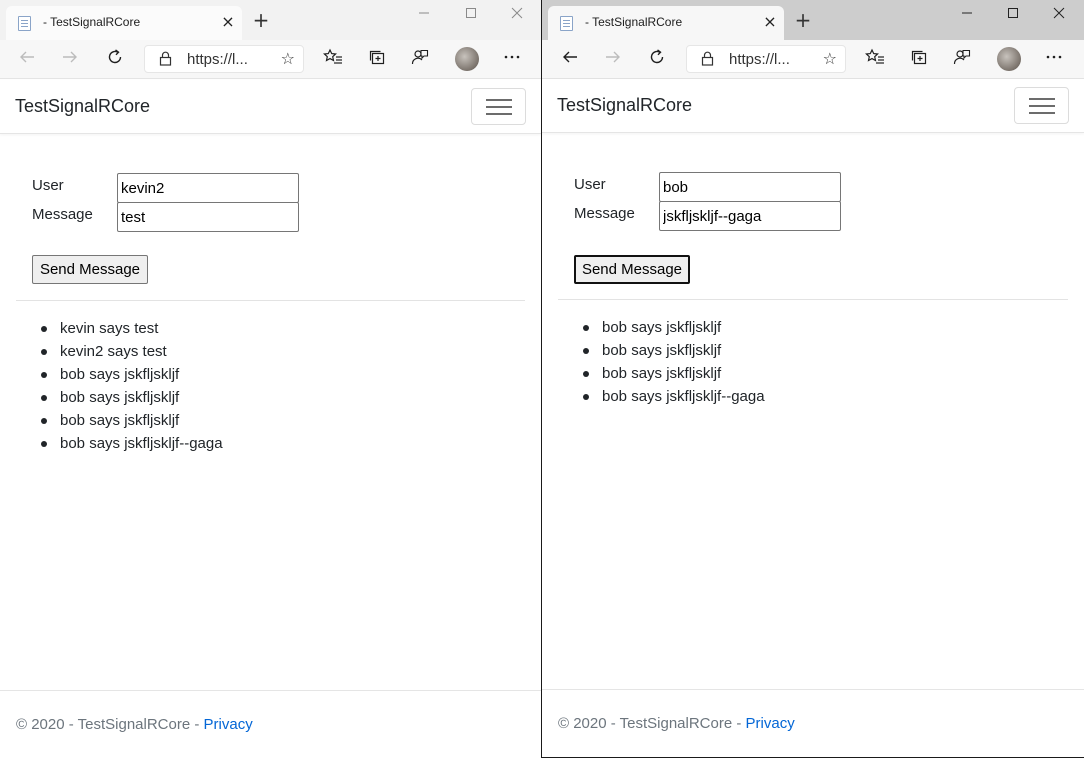 This screenshot has height=758, width=1084. I want to click on list-item: kevin says test, so click(132, 328).